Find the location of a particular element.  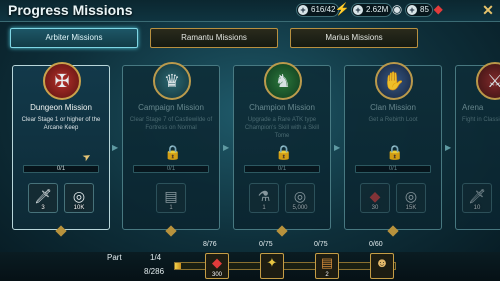

silver-resource: + 2.62M ◉ is located at coordinates (376, 10).